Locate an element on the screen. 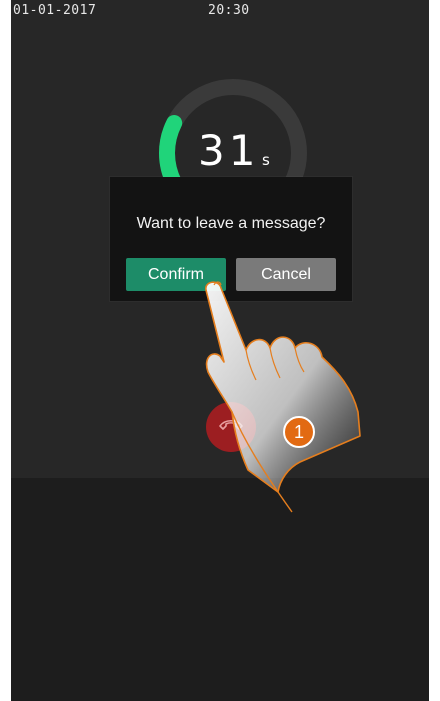 Image resolution: width=440 pixels, height=701 pixels. countdown-unit: s is located at coordinates (266, 160).